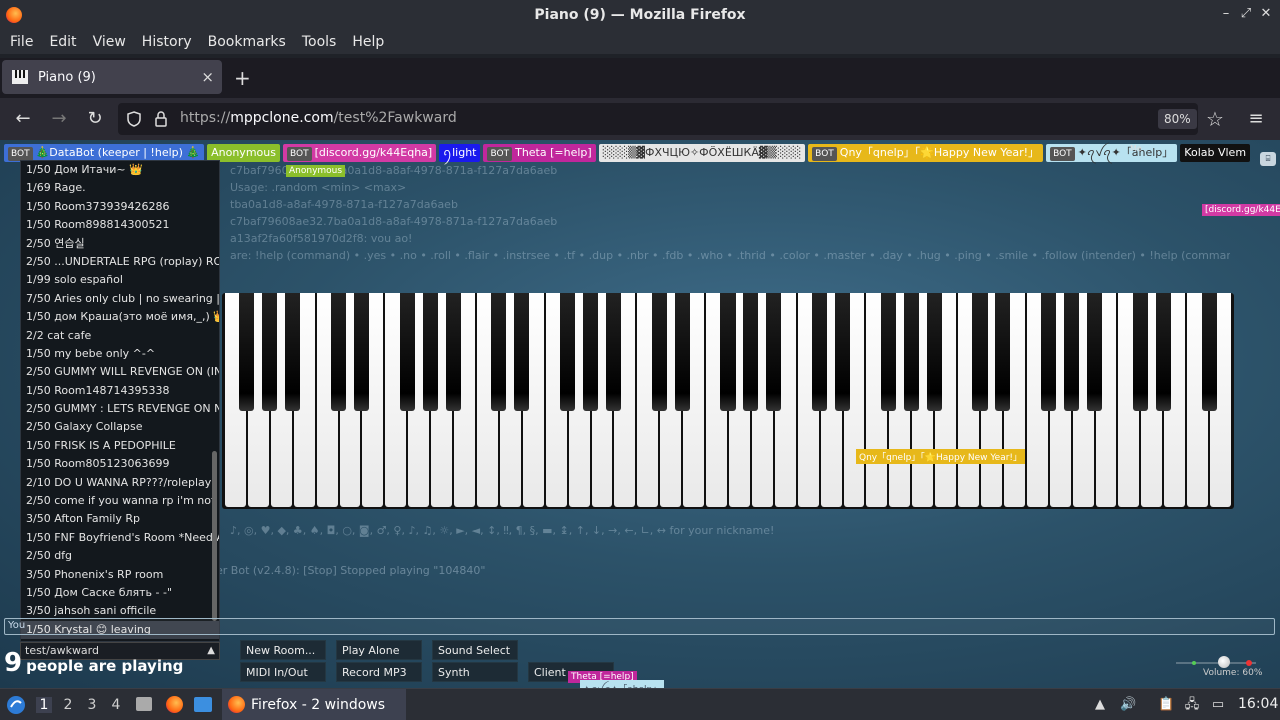 The width and height of the screenshot is (1280, 720). I want to click on menu-help: Help, so click(368, 42).